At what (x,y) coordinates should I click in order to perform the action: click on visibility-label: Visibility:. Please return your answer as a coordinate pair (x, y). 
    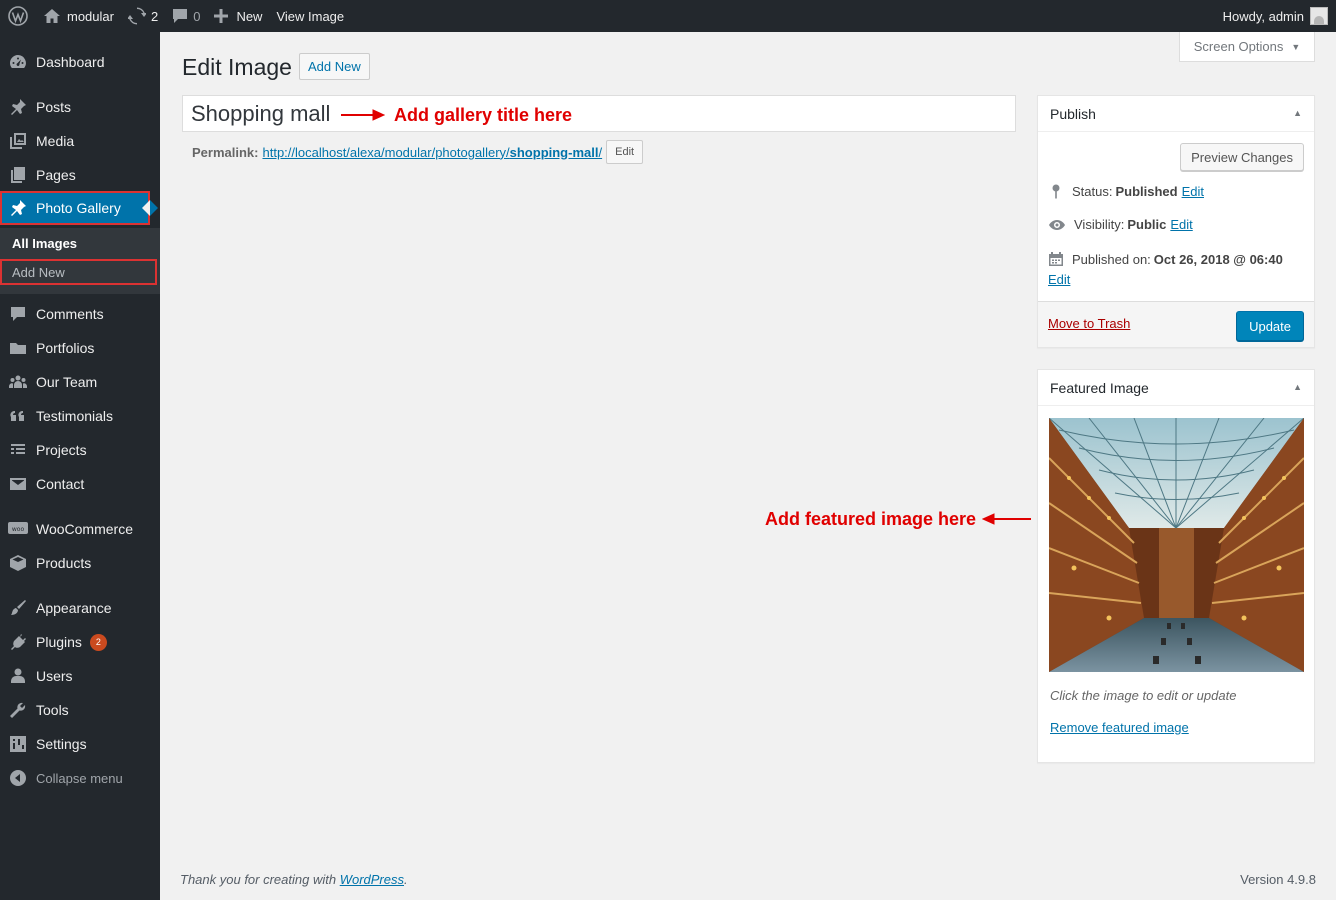
    Looking at the image, I should click on (1099, 224).